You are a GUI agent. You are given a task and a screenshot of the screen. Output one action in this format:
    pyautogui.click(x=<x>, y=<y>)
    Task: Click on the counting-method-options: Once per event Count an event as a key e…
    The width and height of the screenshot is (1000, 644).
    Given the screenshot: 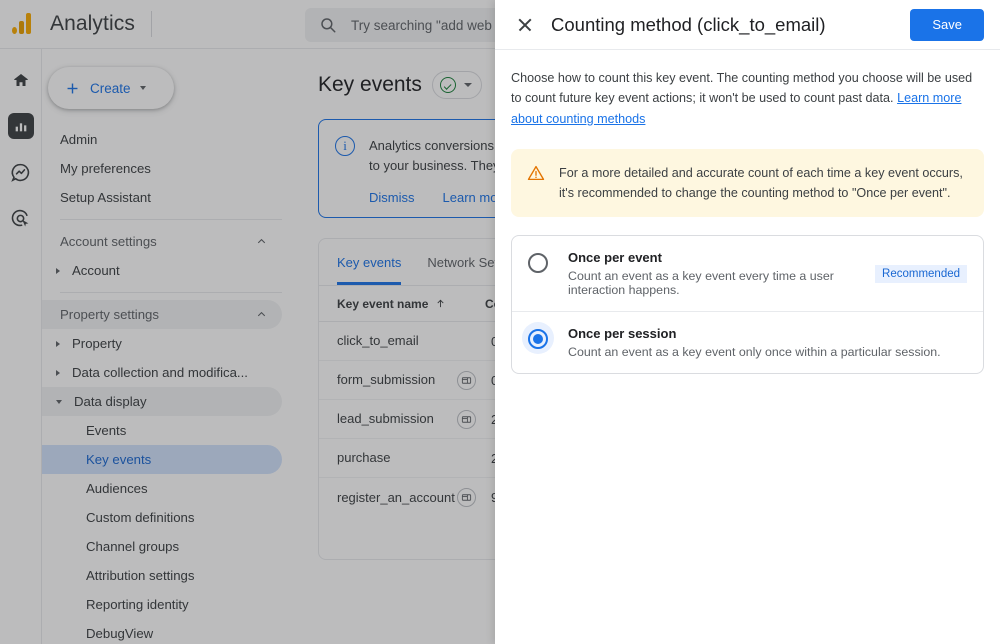 What is the action you would take?
    pyautogui.click(x=747, y=305)
    